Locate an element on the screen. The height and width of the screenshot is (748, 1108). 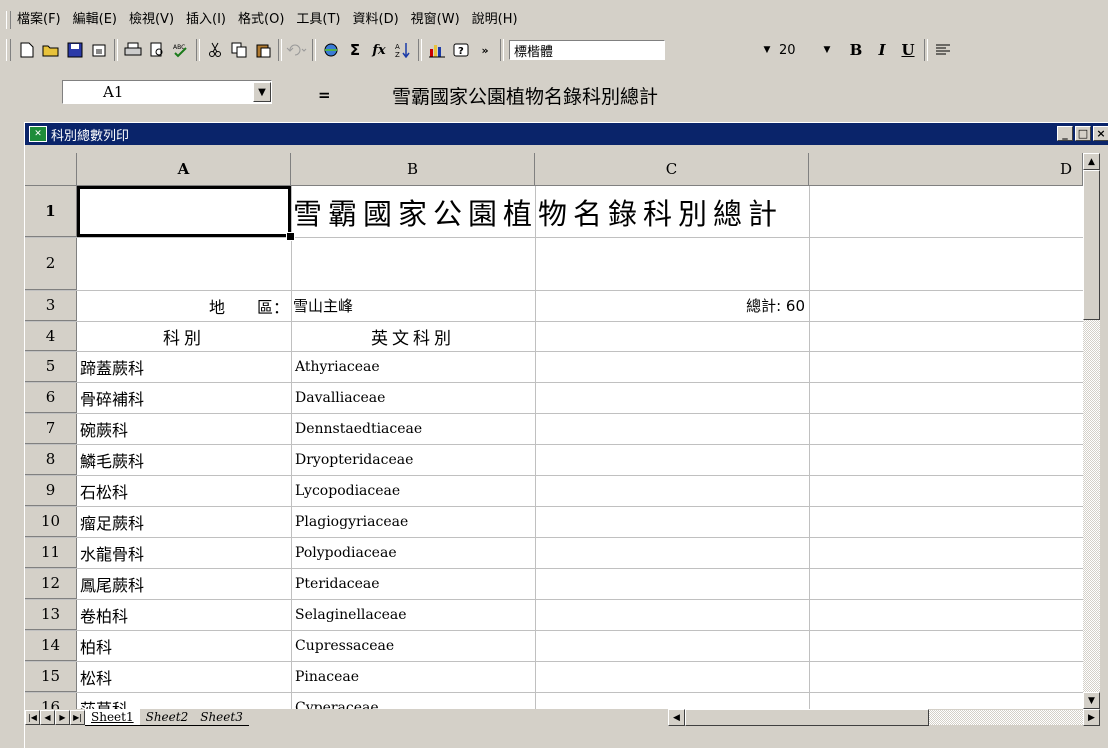
menu-data: 資料(D) is located at coordinates (376, 20).